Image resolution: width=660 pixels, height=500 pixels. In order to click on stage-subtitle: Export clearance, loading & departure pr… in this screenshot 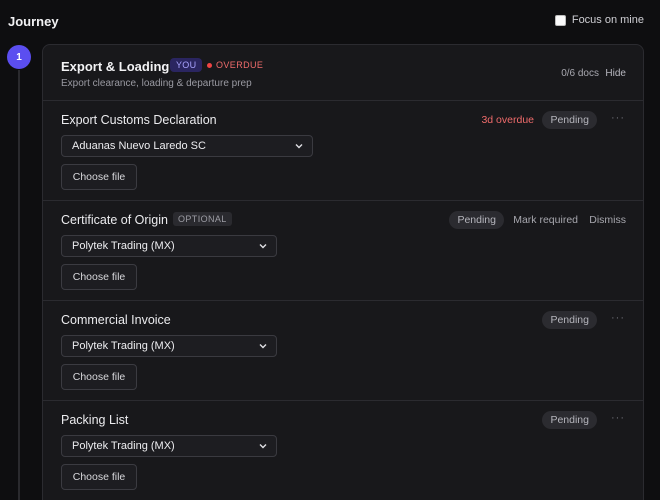, I will do `click(156, 83)`.